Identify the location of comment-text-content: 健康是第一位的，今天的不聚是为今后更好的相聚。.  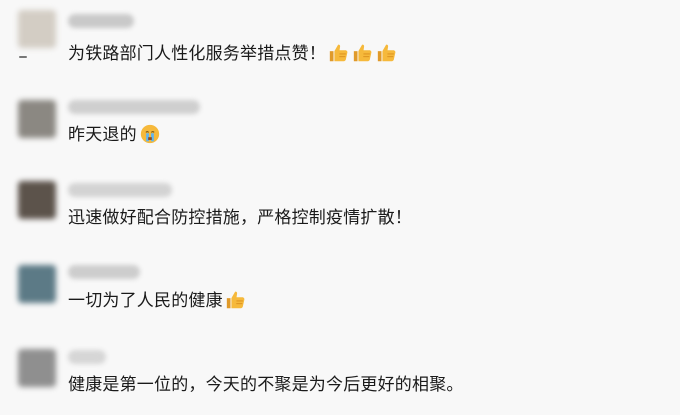
(266, 385).